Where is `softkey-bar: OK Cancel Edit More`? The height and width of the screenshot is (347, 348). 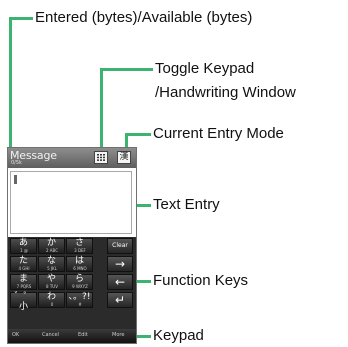
softkey-bar: OK Cancel Edit More is located at coordinates (72, 336).